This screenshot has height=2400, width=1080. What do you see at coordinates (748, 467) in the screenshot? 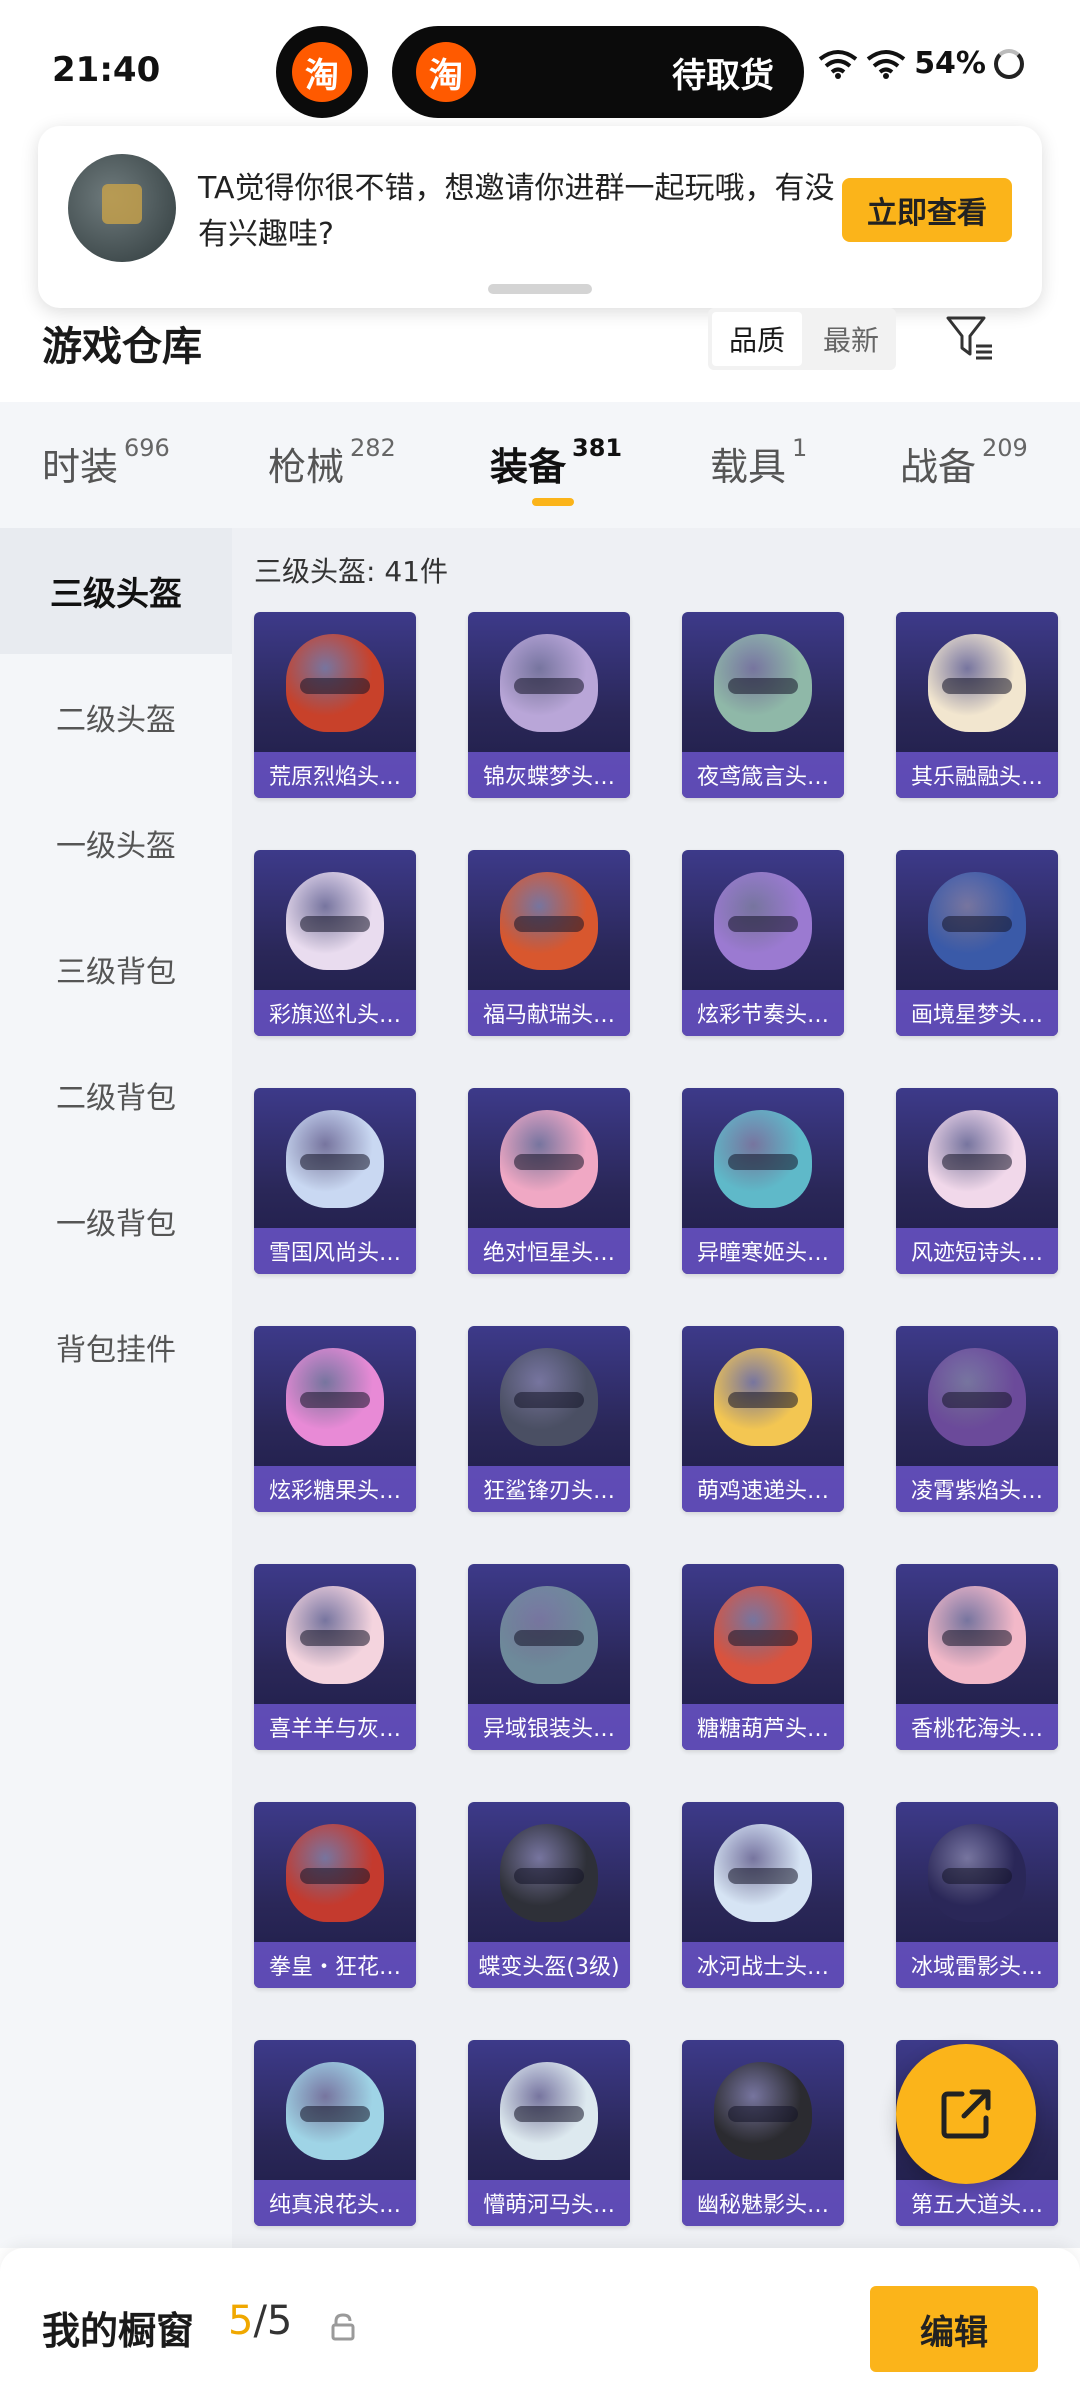
I see `tab-label: 载具` at bounding box center [748, 467].